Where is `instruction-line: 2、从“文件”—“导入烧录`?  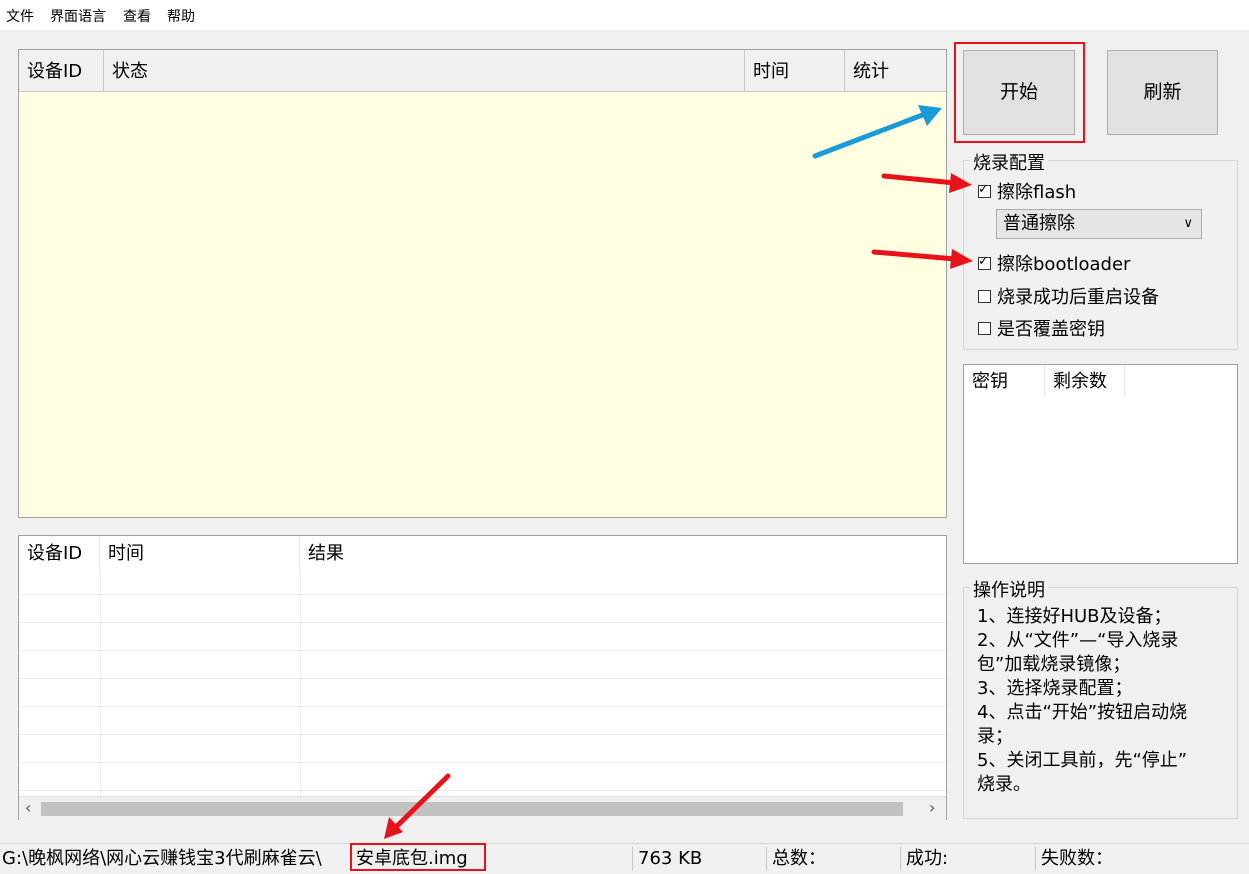 instruction-line: 2、从“文件”—“导入烧录 is located at coordinates (1078, 640).